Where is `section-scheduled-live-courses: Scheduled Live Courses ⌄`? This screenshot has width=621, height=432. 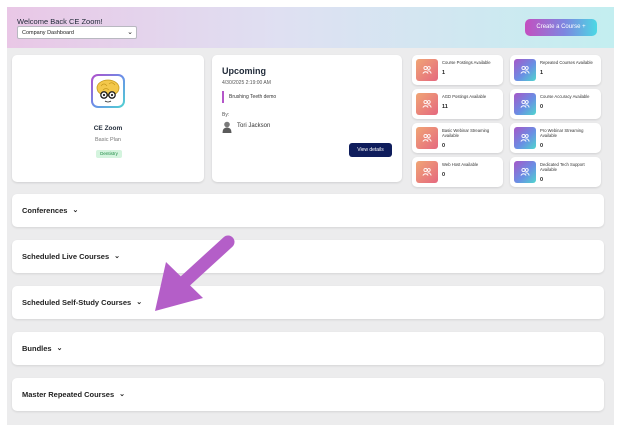 section-scheduled-live-courses: Scheduled Live Courses ⌄ is located at coordinates (308, 256).